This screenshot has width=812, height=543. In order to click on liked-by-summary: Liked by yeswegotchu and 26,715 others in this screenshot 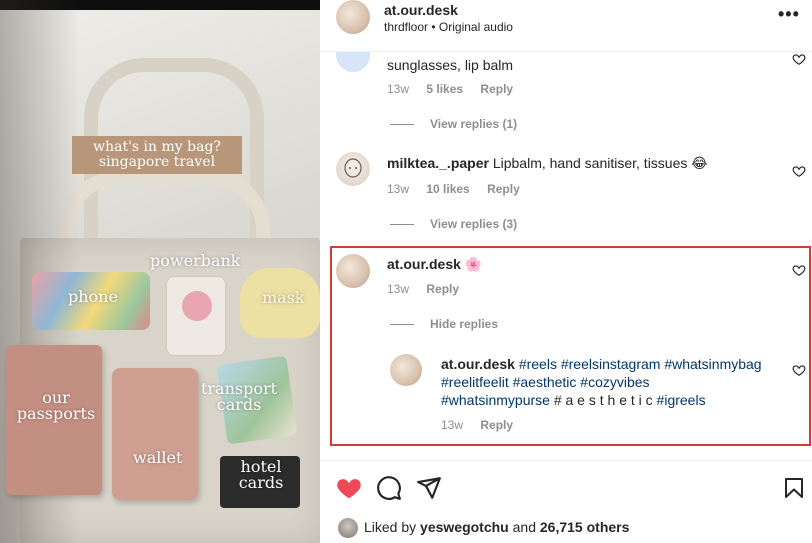, I will do `click(496, 527)`.